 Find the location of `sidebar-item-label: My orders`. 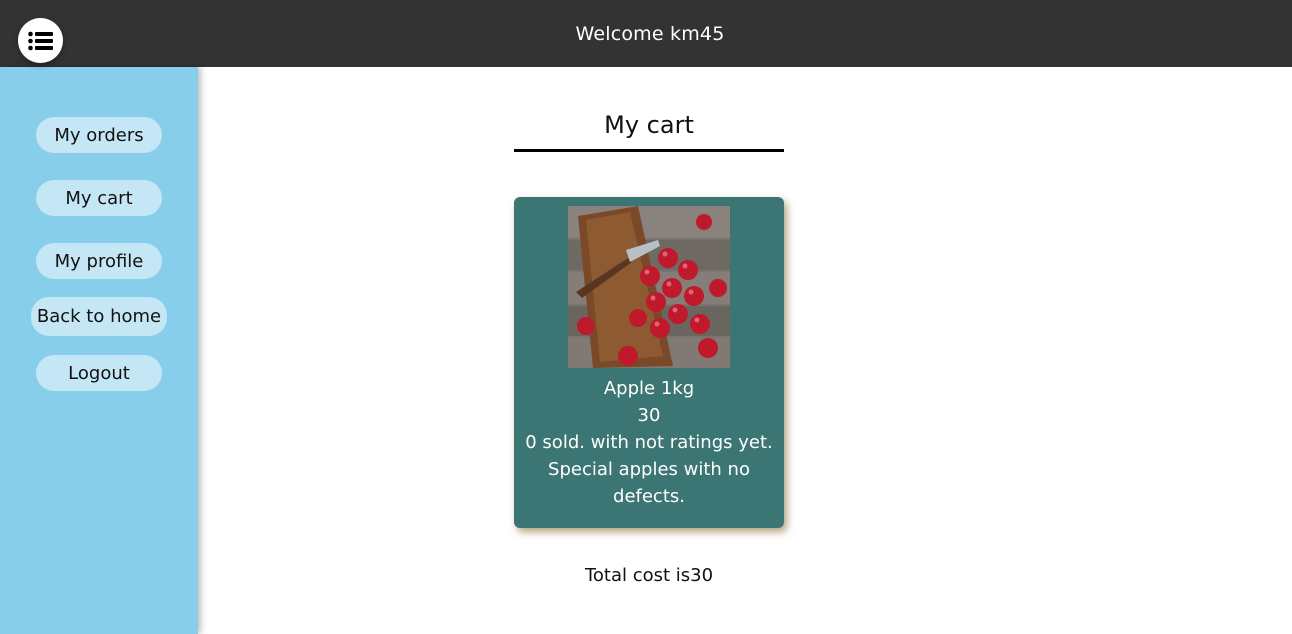

sidebar-item-label: My orders is located at coordinates (99, 135).